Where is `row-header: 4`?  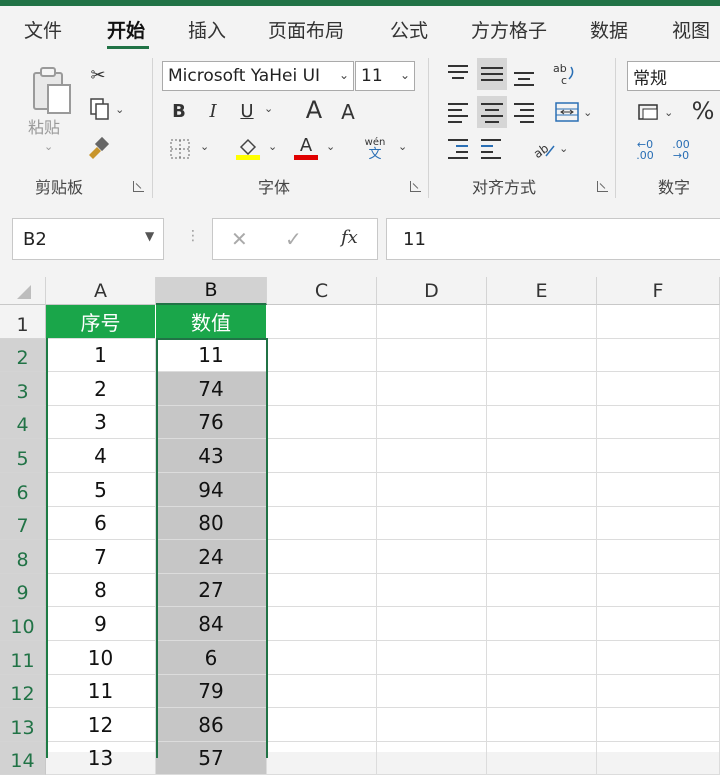
row-header: 4 is located at coordinates (23, 422).